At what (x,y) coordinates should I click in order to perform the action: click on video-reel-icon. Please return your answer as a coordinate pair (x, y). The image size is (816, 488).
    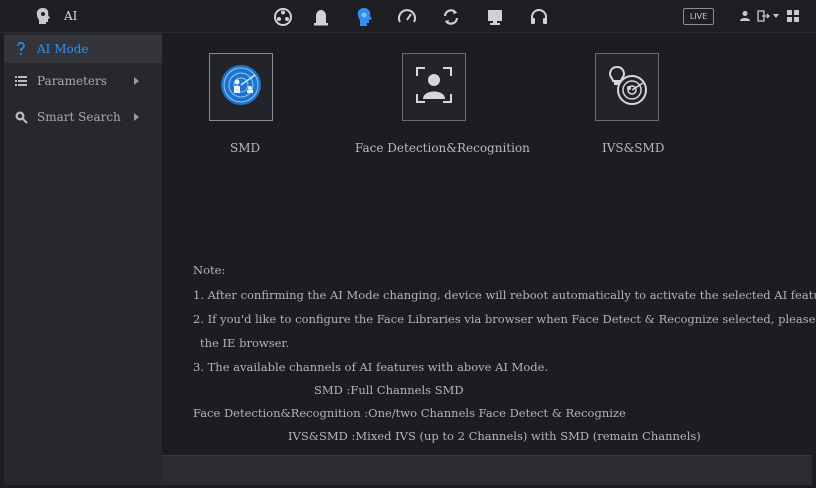
    Looking at the image, I should click on (283, 17).